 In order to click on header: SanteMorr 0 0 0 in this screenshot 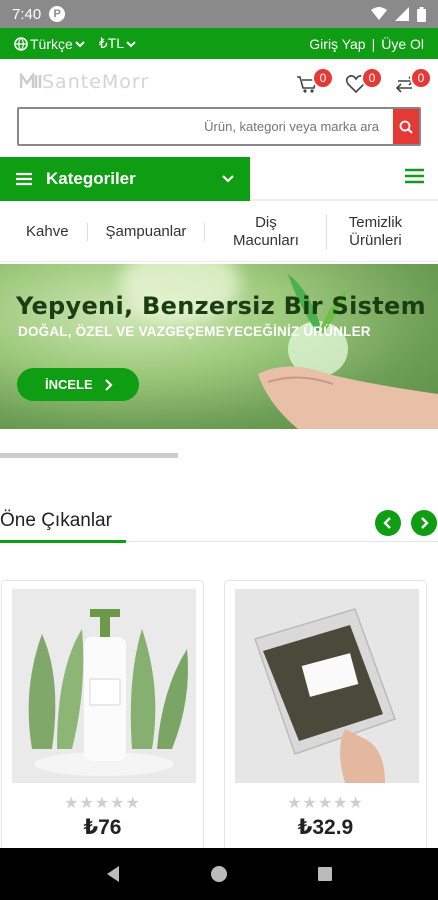, I will do `click(219, 83)`.